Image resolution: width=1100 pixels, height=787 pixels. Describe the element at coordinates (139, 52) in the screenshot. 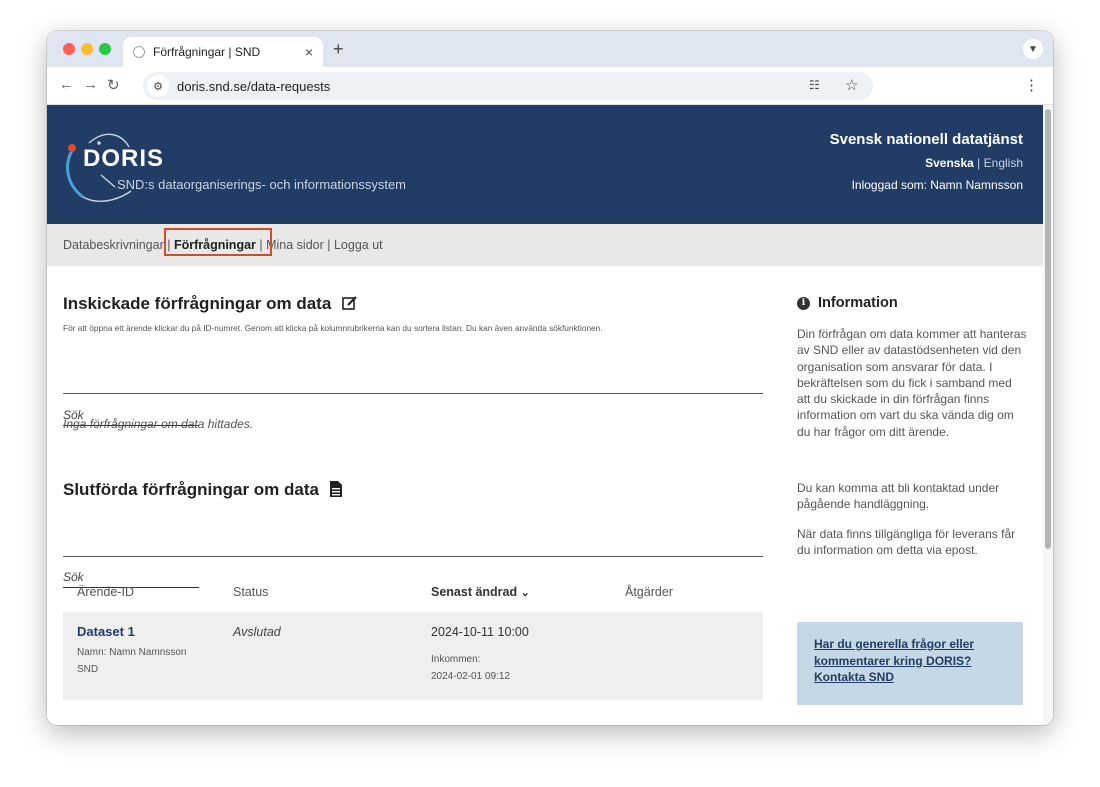

I see `loading-icon` at that location.